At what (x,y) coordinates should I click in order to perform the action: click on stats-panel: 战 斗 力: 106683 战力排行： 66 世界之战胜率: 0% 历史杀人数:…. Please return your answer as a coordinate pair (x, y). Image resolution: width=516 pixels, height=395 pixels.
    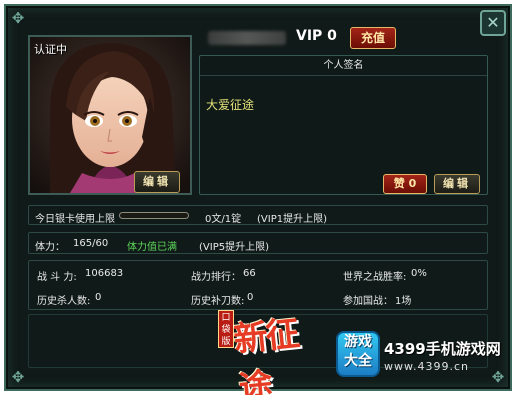
    Looking at the image, I should click on (258, 285).